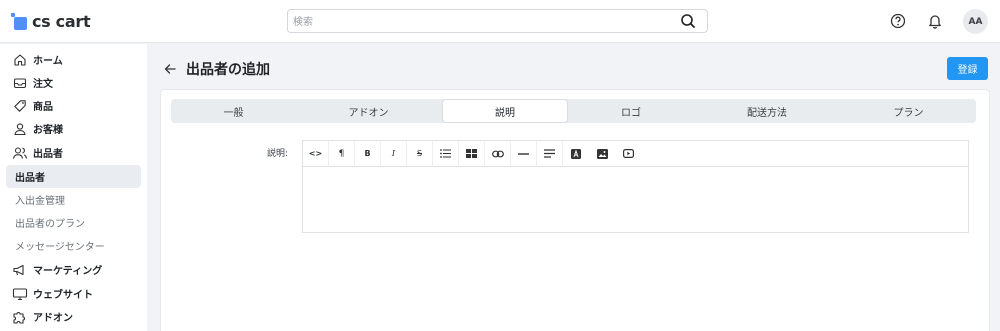 The width and height of the screenshot is (1000, 331). Describe the element at coordinates (316, 153) in the screenshot. I see `code-view-icon: <>` at that location.